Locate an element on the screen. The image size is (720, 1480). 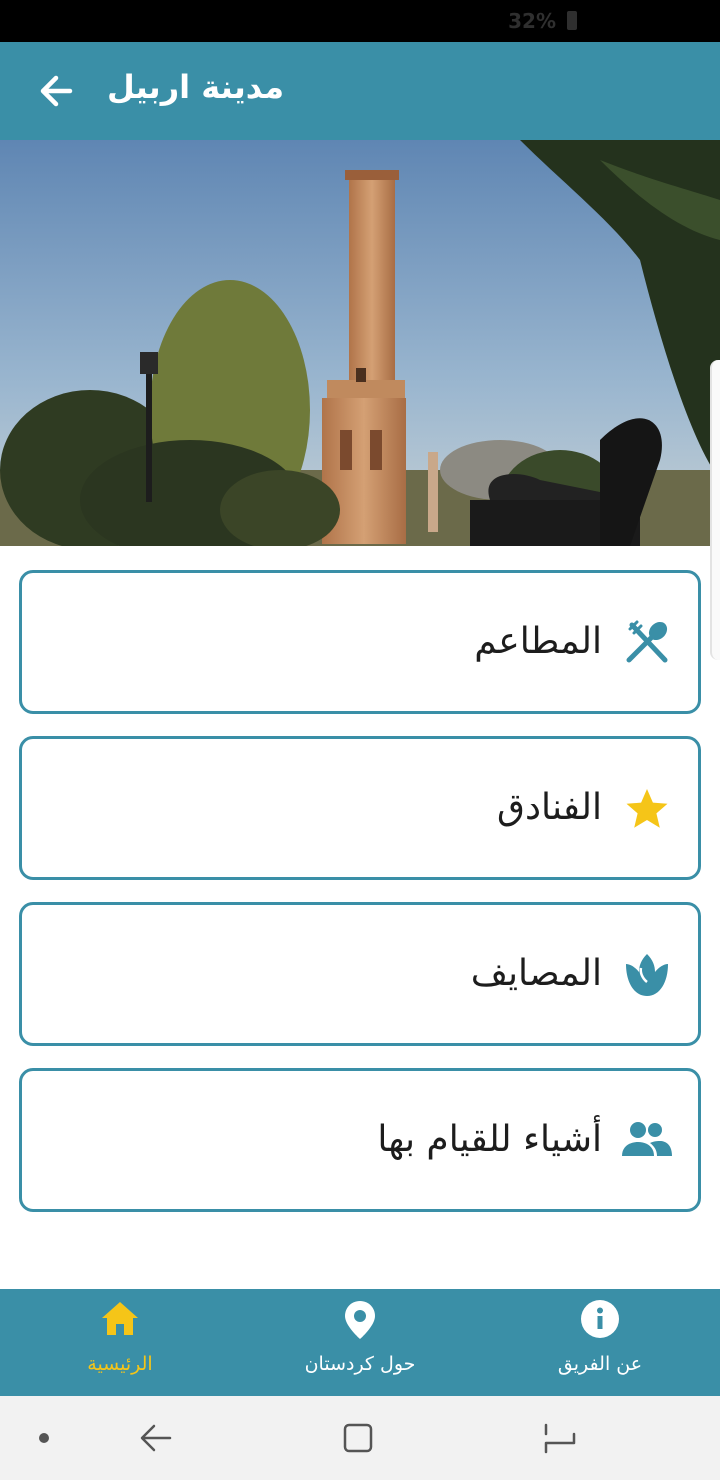
menu-item-resorts: المصايف is located at coordinates (360, 974).